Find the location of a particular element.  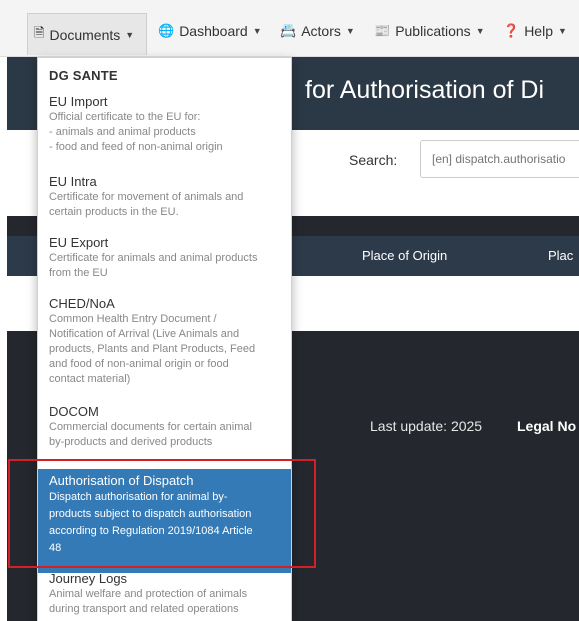

highlight-box is located at coordinates (162, 513).